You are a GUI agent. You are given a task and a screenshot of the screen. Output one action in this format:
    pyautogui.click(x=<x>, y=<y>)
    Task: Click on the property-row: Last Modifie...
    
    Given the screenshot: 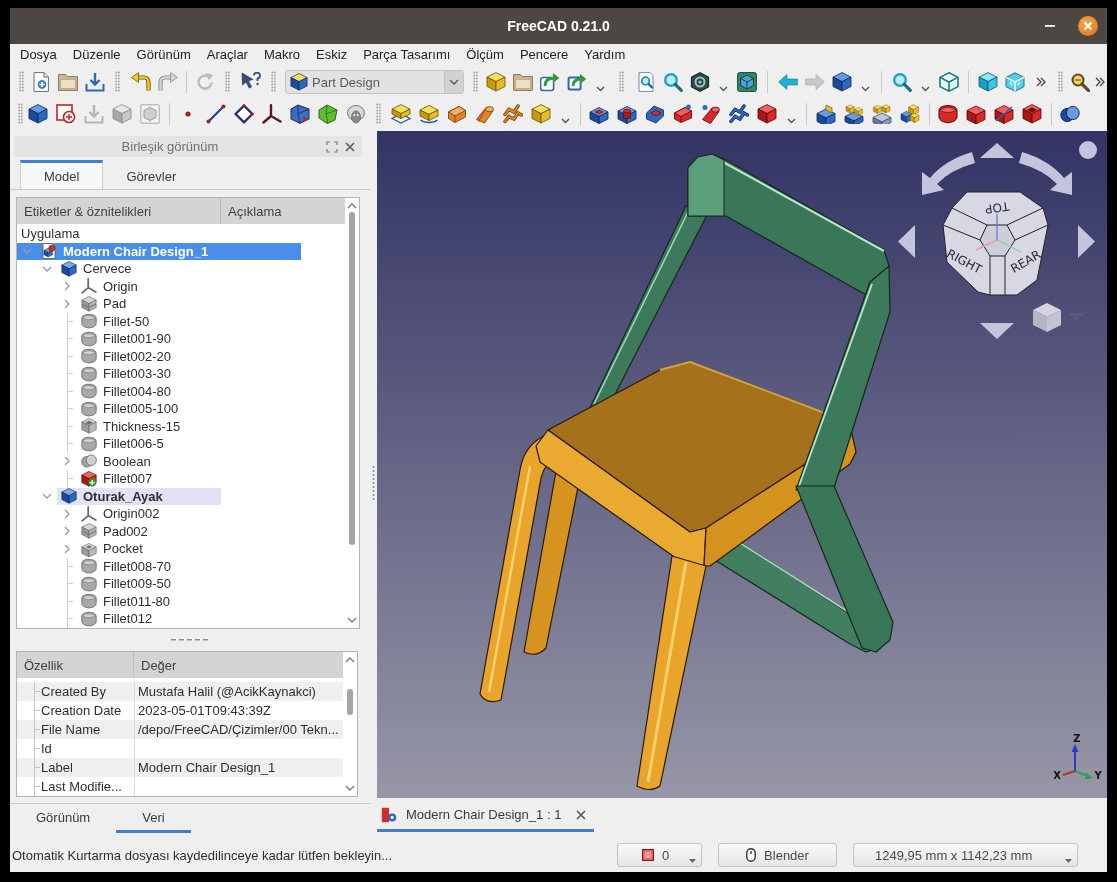 What is the action you would take?
    pyautogui.click(x=180, y=786)
    